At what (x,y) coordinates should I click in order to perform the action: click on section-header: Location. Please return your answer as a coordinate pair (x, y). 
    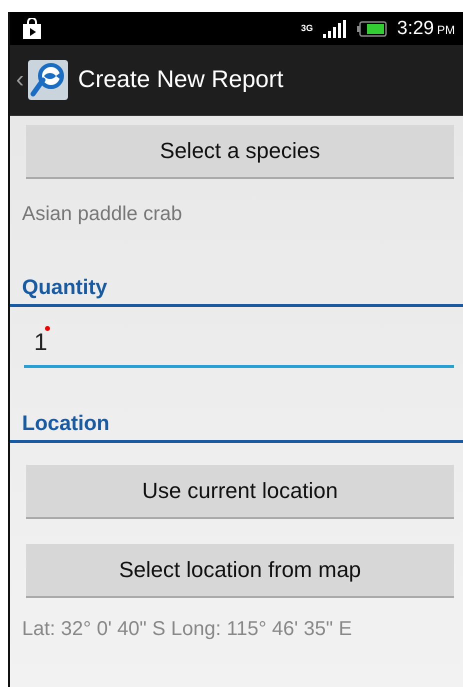
    Looking at the image, I should click on (236, 427).